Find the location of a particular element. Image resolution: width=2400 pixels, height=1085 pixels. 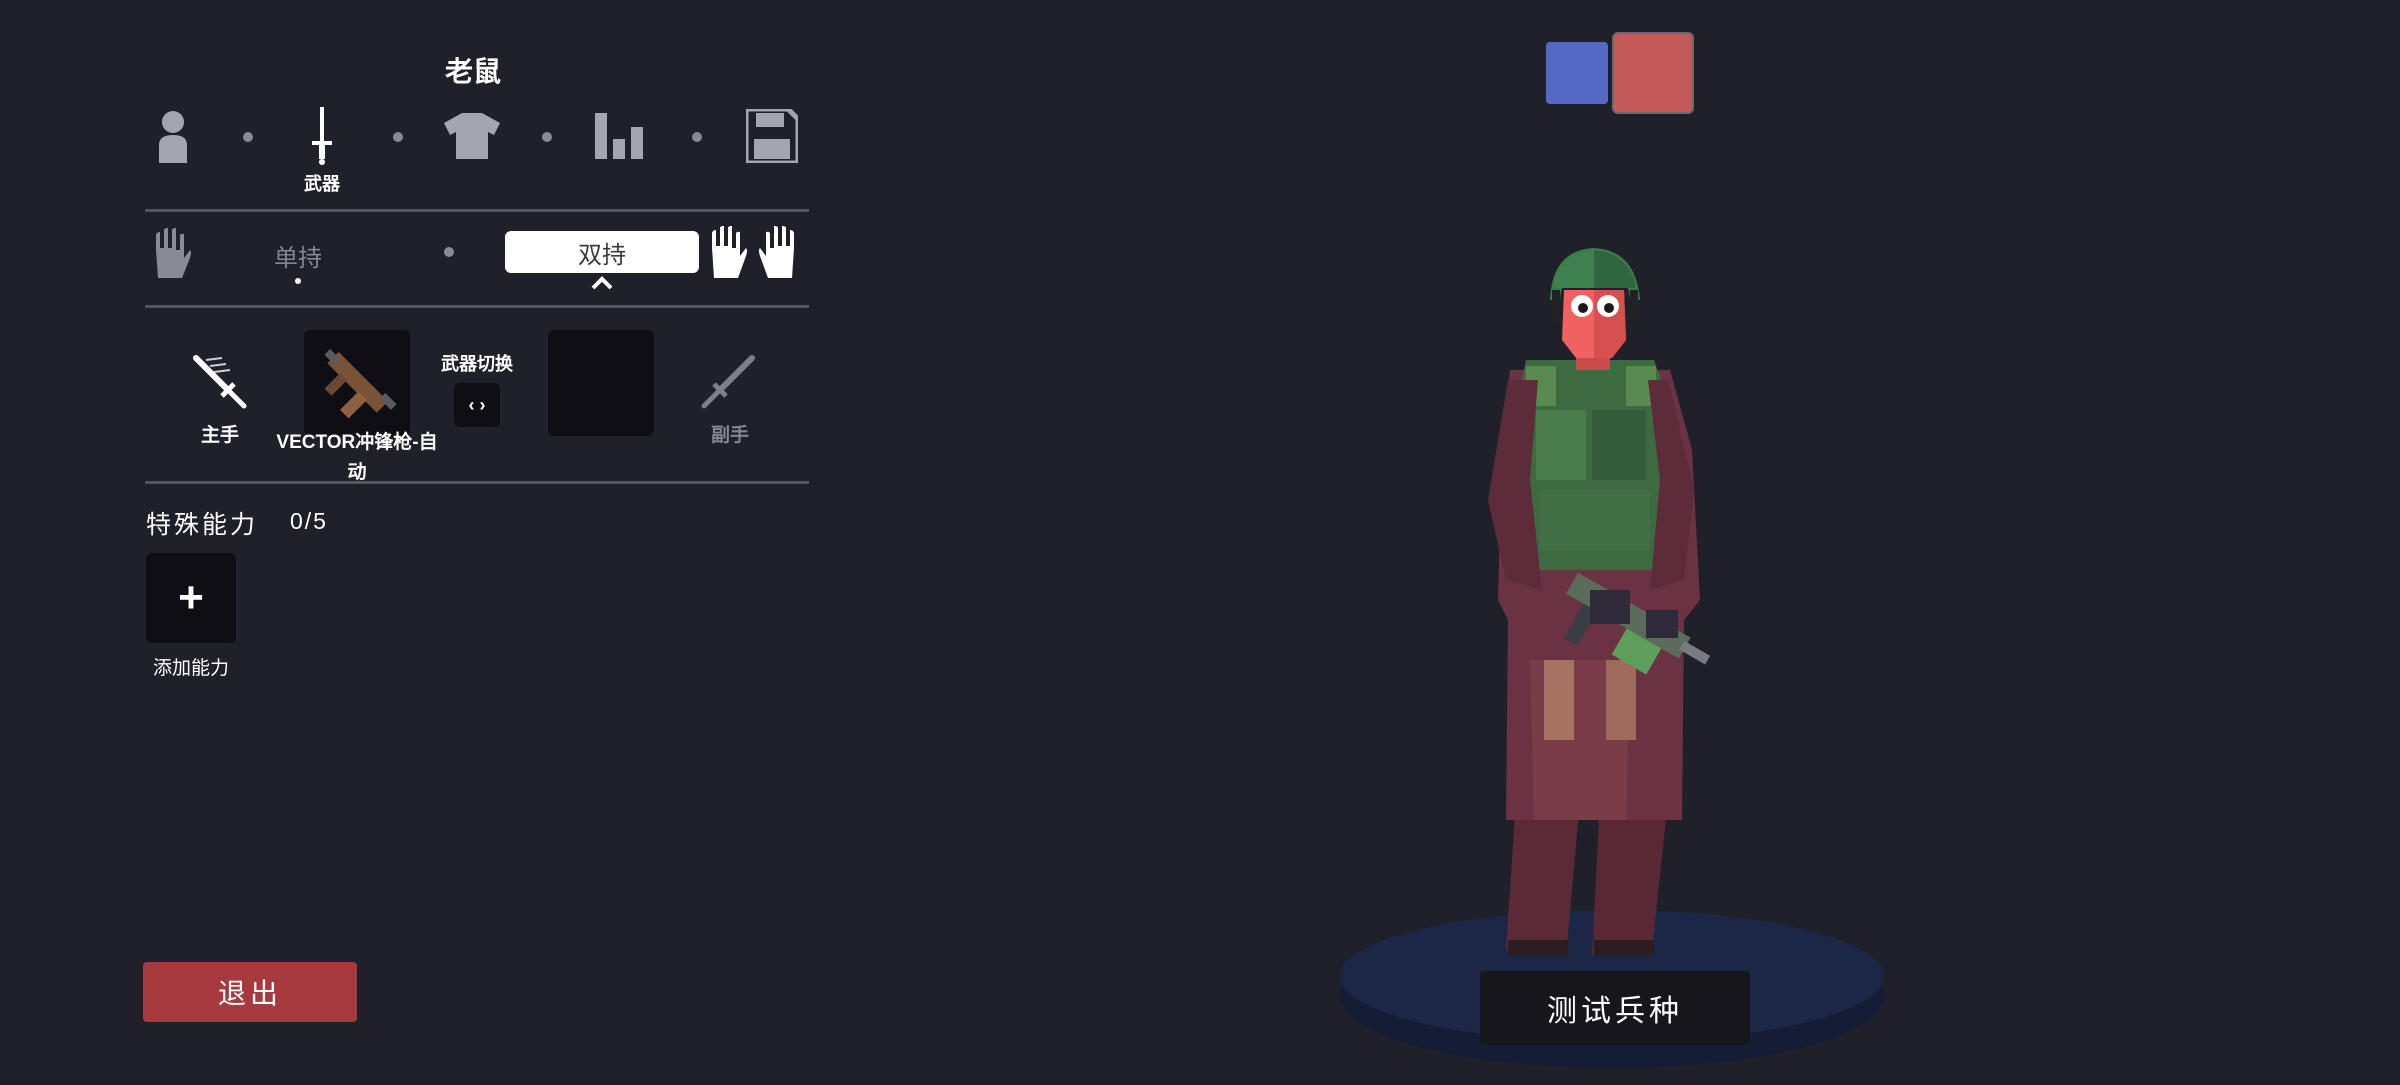

test-unit-button: 测试兵种 is located at coordinates (1615, 1008).